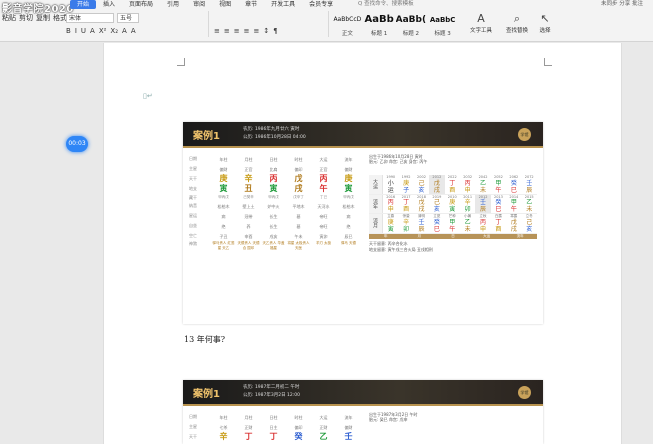  Describe the element at coordinates (467, 184) in the screenshot. I see `luck-cell: 2032 丙申` at that location.